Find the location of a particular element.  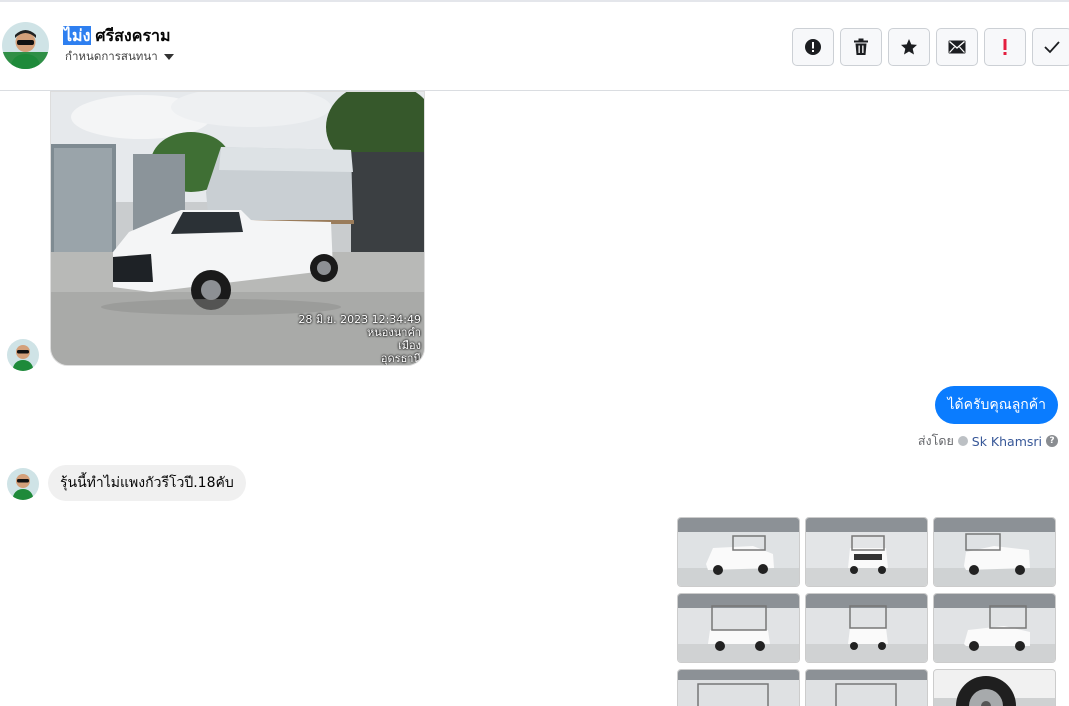

mark-done-button is located at coordinates (1050, 47).